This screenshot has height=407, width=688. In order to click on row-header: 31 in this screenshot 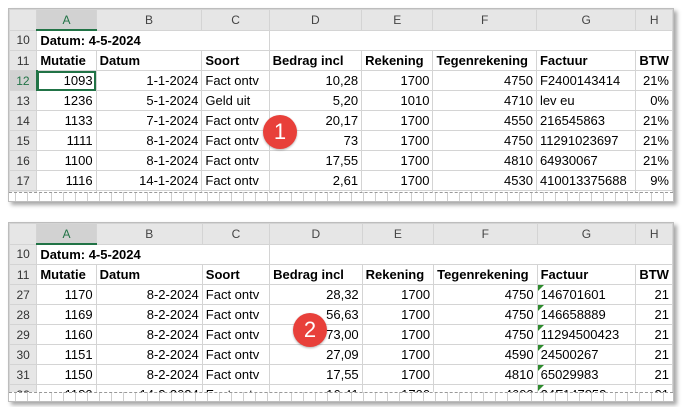, I will do `click(23, 374)`.